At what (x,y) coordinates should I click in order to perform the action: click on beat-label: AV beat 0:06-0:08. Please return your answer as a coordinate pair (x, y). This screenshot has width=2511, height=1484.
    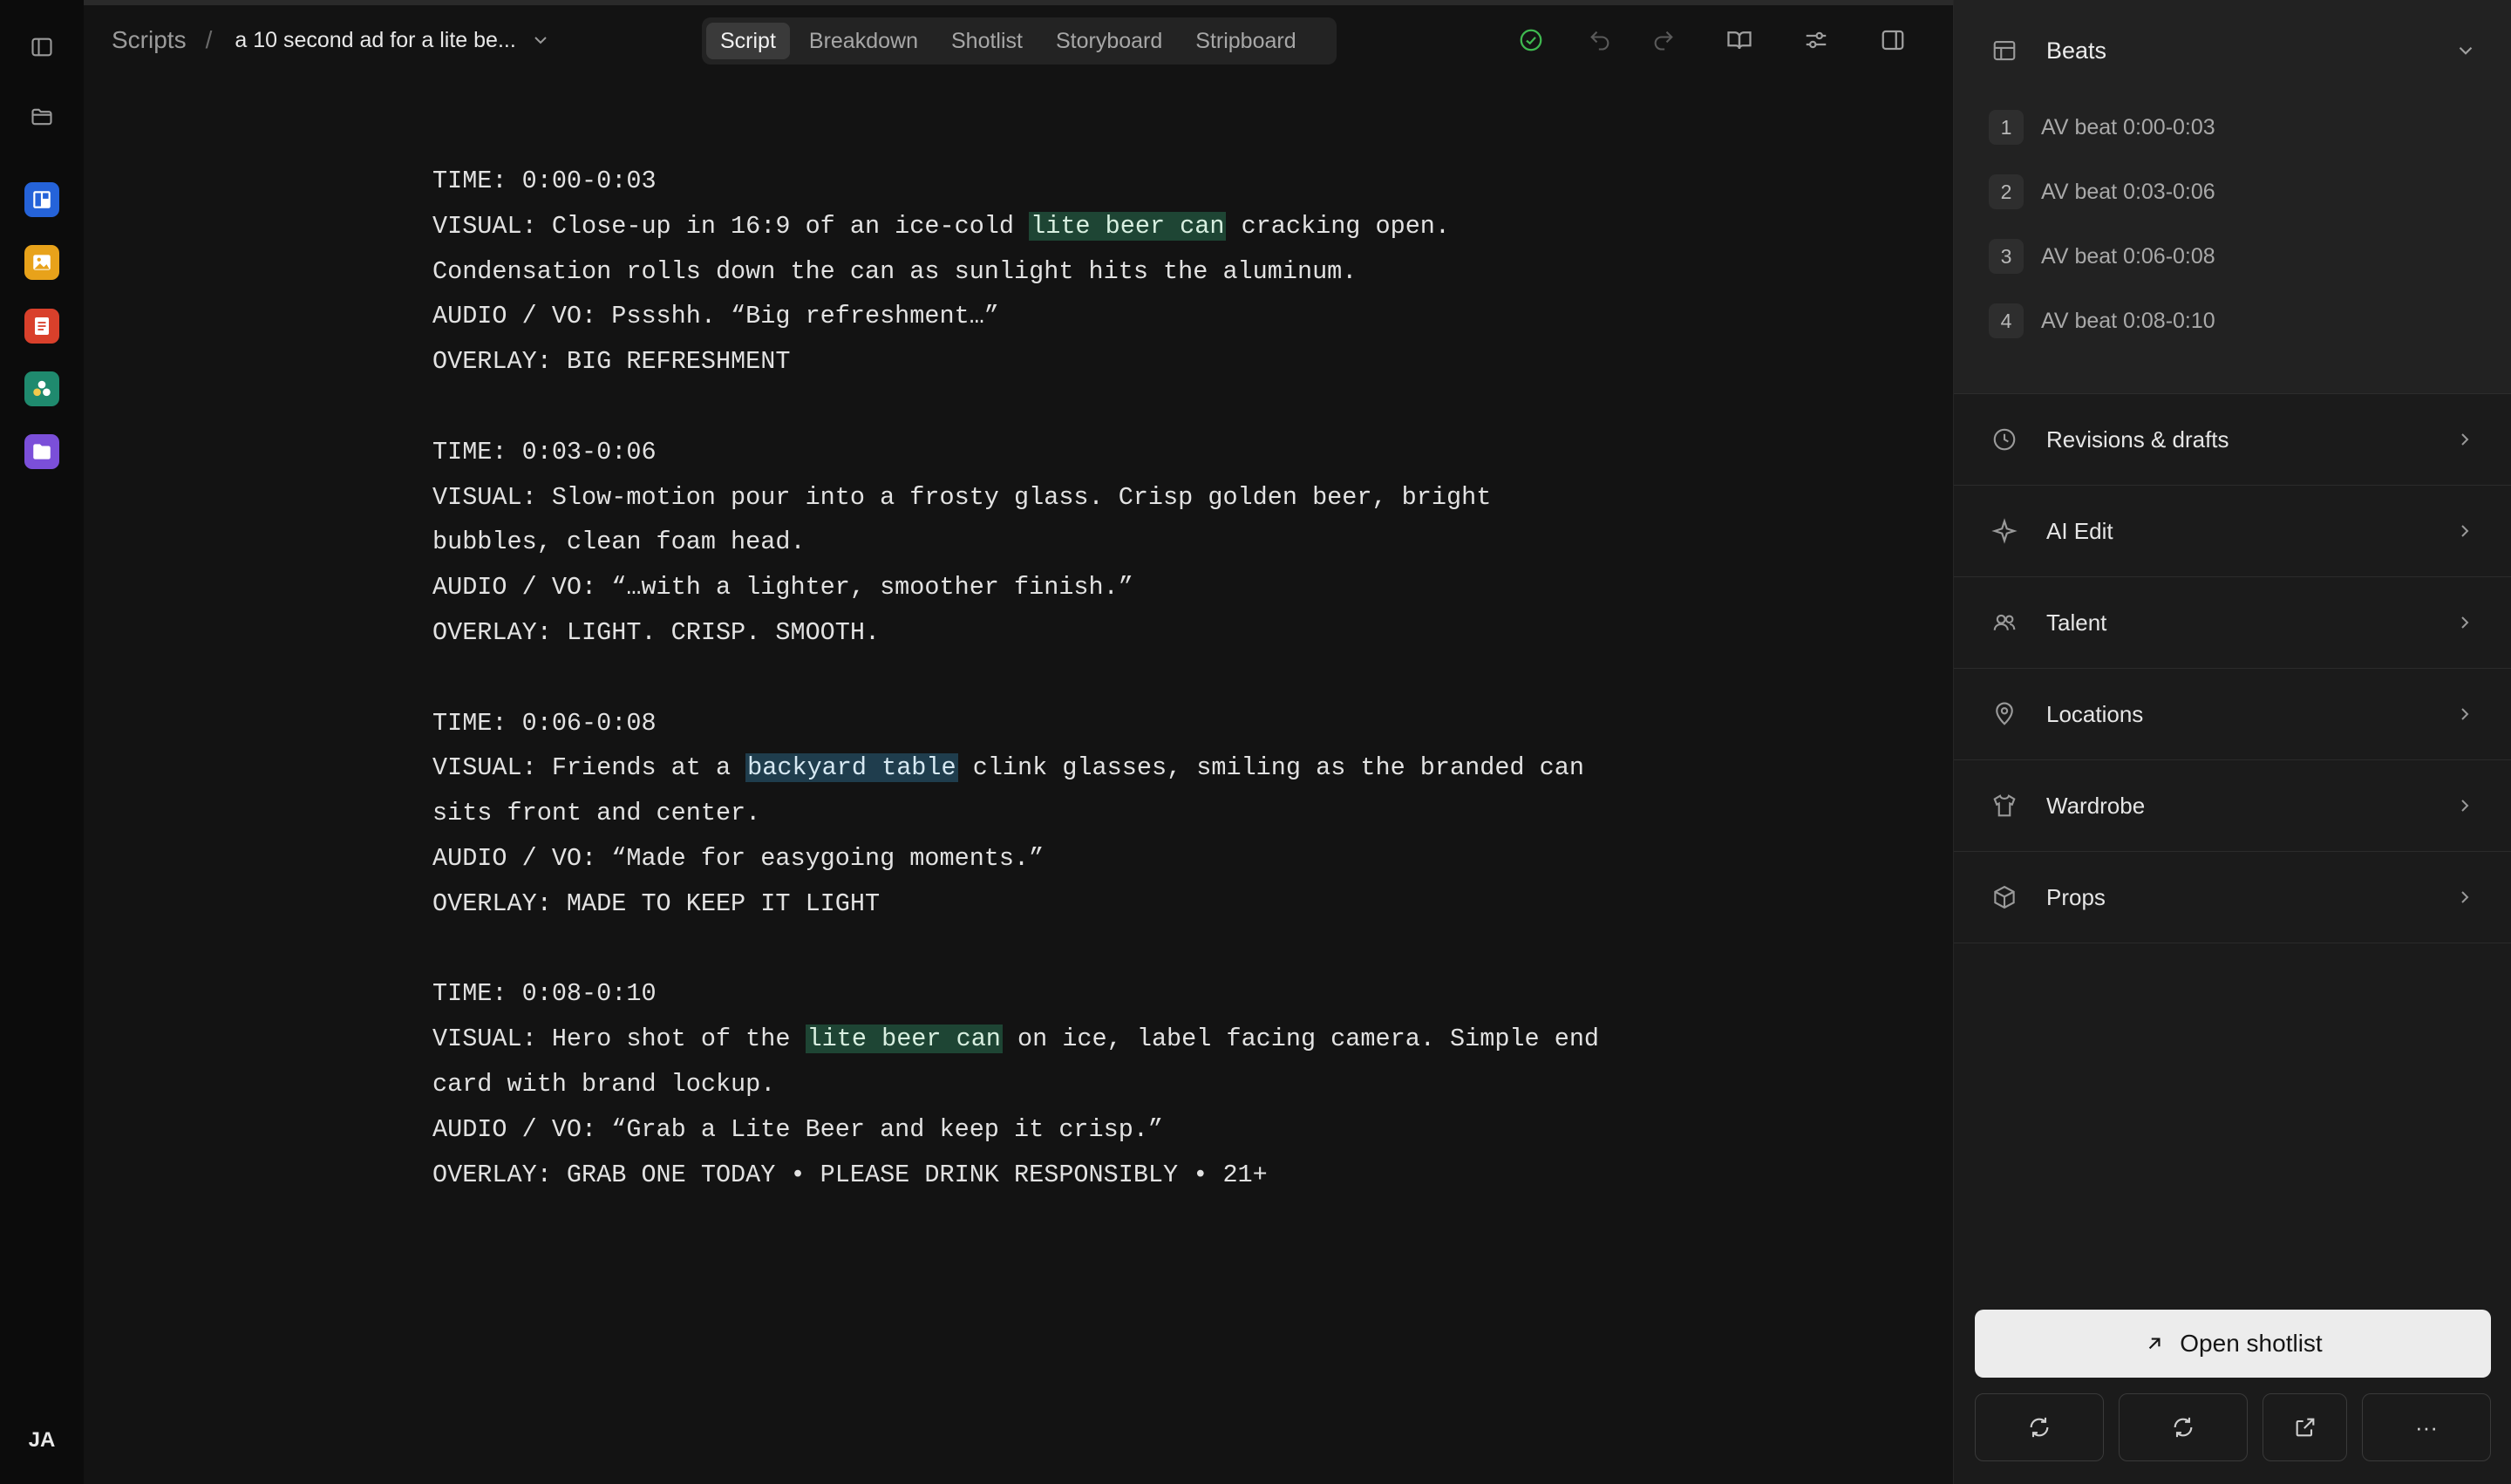
    Looking at the image, I should click on (2128, 256).